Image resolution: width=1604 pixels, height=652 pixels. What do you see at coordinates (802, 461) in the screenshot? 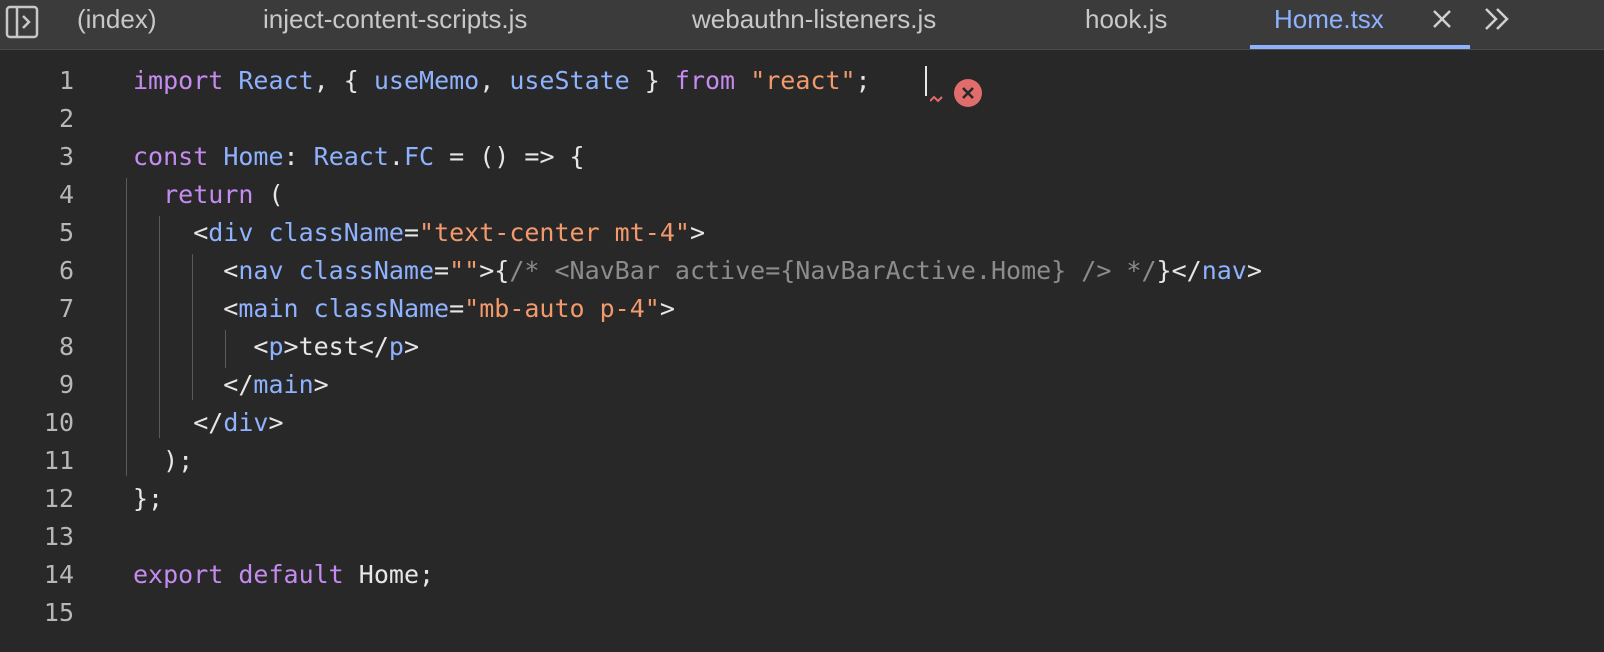
I see `code-line-11: 11 );` at bounding box center [802, 461].